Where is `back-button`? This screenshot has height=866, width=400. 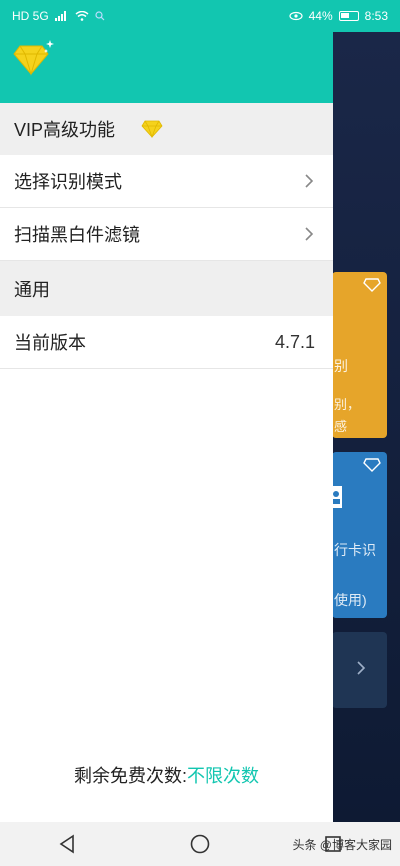 back-button is located at coordinates (67, 844).